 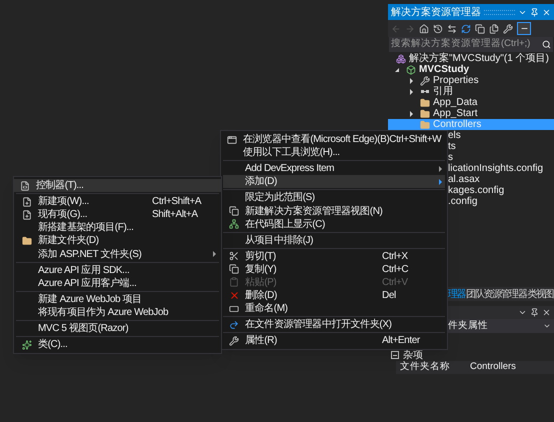 What do you see at coordinates (285, 225) in the screenshot?
I see `menu-item-label: 在代码图上显示(C)` at bounding box center [285, 225].